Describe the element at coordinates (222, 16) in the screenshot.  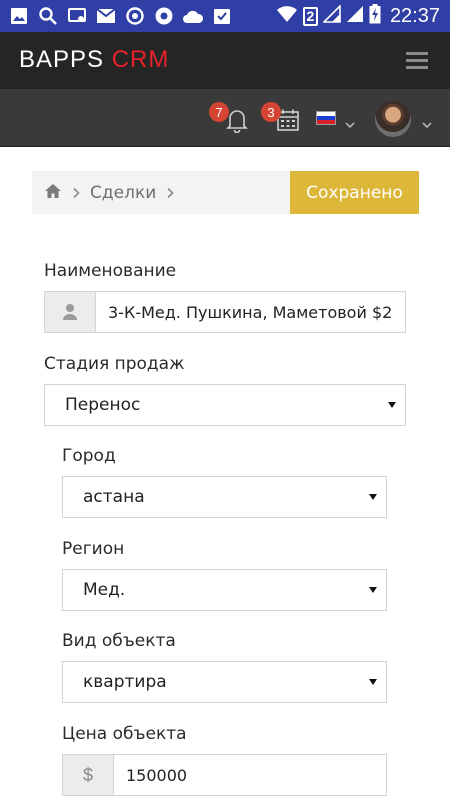
I see `clipboard-check-icon` at that location.